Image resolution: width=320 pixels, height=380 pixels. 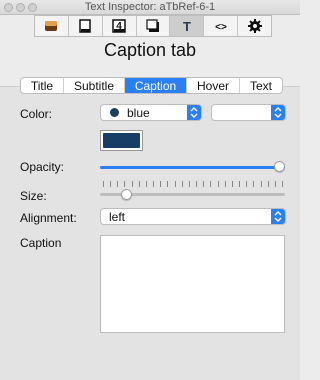 I want to click on size-slider-knob, so click(x=126, y=194).